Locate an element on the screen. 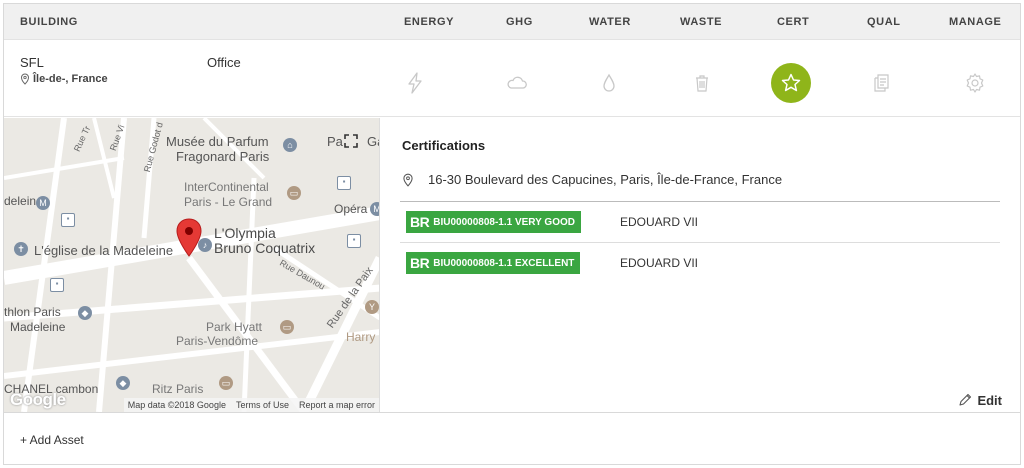  building-location-text: Île-de-, France is located at coordinates (70, 79).